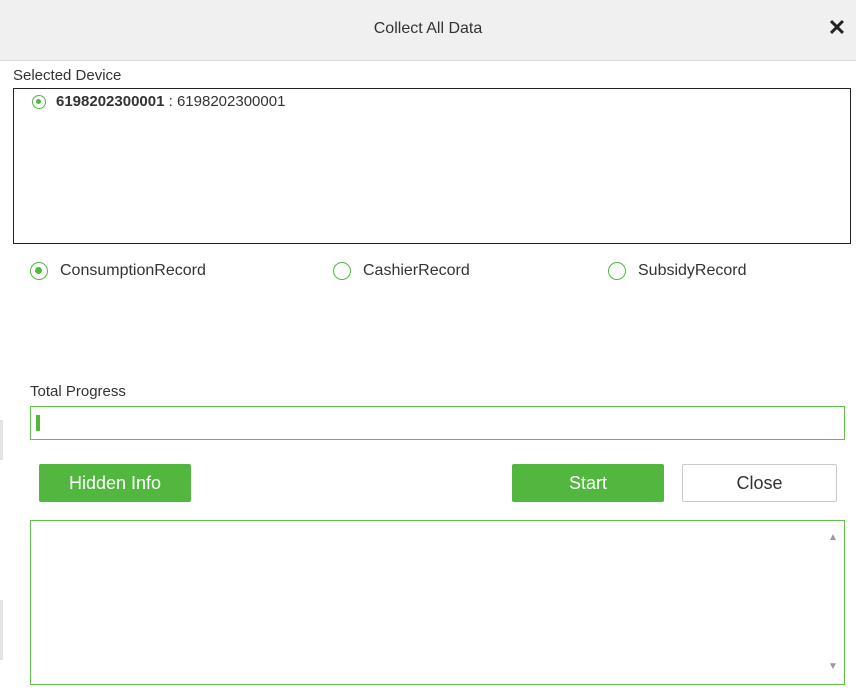 This screenshot has height=697, width=856. I want to click on dialog-titlebar: Collect All Data ✕, so click(428, 30).